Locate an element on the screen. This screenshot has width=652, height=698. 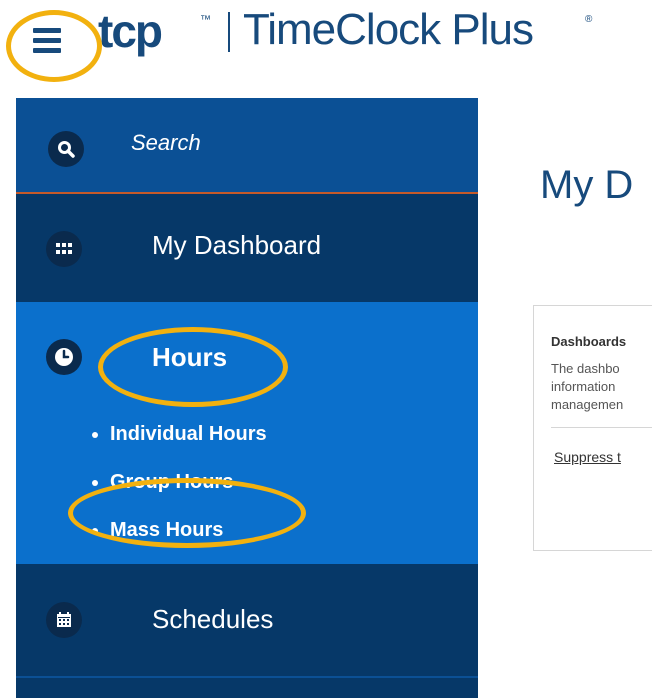
logo-divider is located at coordinates (229, 32).